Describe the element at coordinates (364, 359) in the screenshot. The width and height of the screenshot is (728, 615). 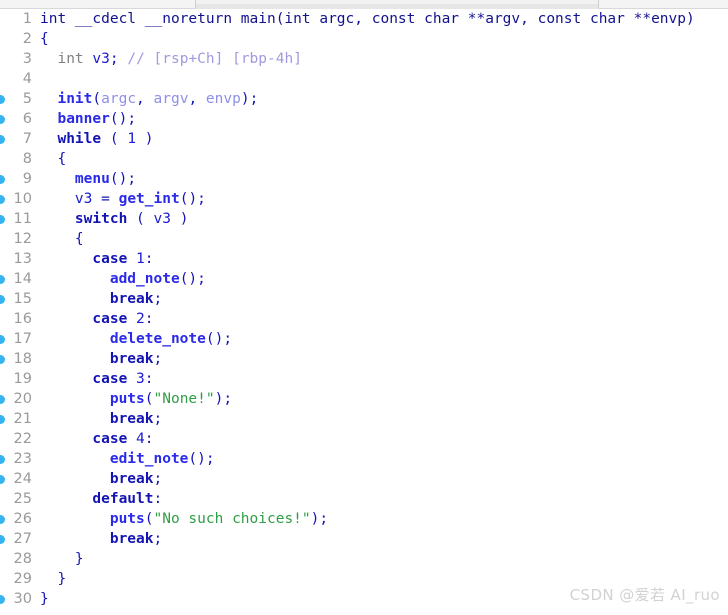
I see `code-line: 18 break;` at that location.